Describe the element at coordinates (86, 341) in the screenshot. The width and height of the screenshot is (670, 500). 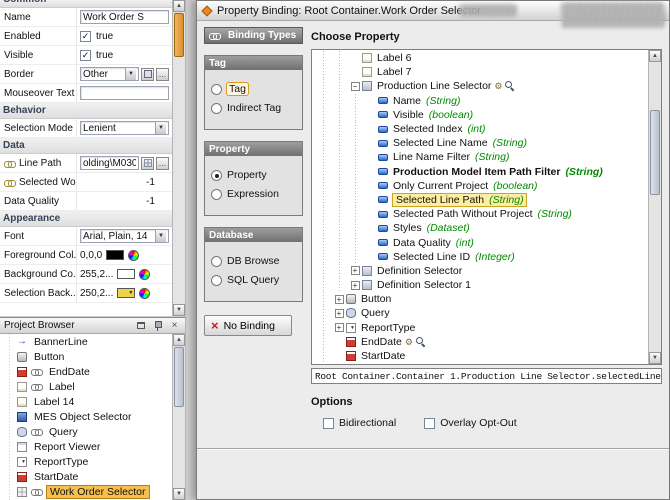
I see `project-item-bannerline: → BannerLine` at that location.